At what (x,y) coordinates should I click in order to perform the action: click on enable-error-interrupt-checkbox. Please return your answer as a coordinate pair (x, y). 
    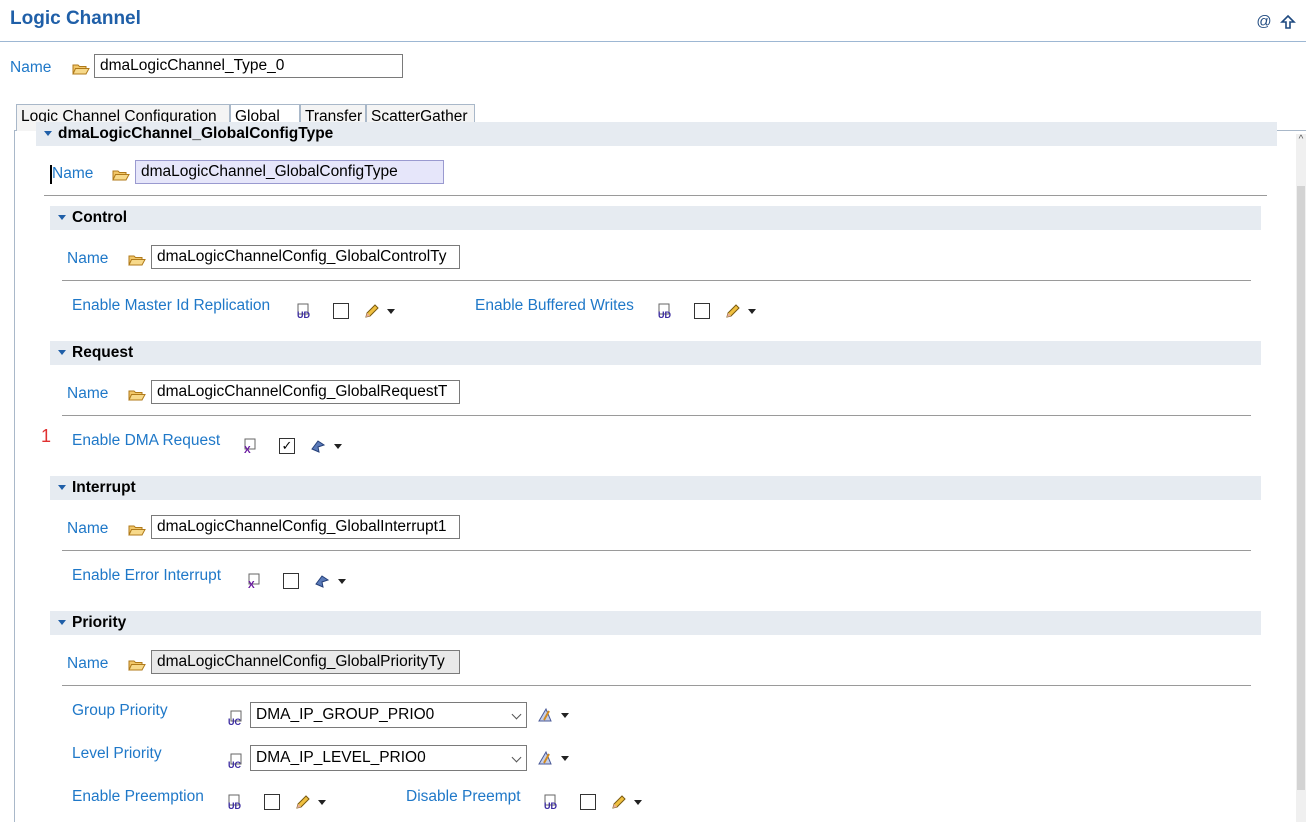
    Looking at the image, I should click on (291, 581).